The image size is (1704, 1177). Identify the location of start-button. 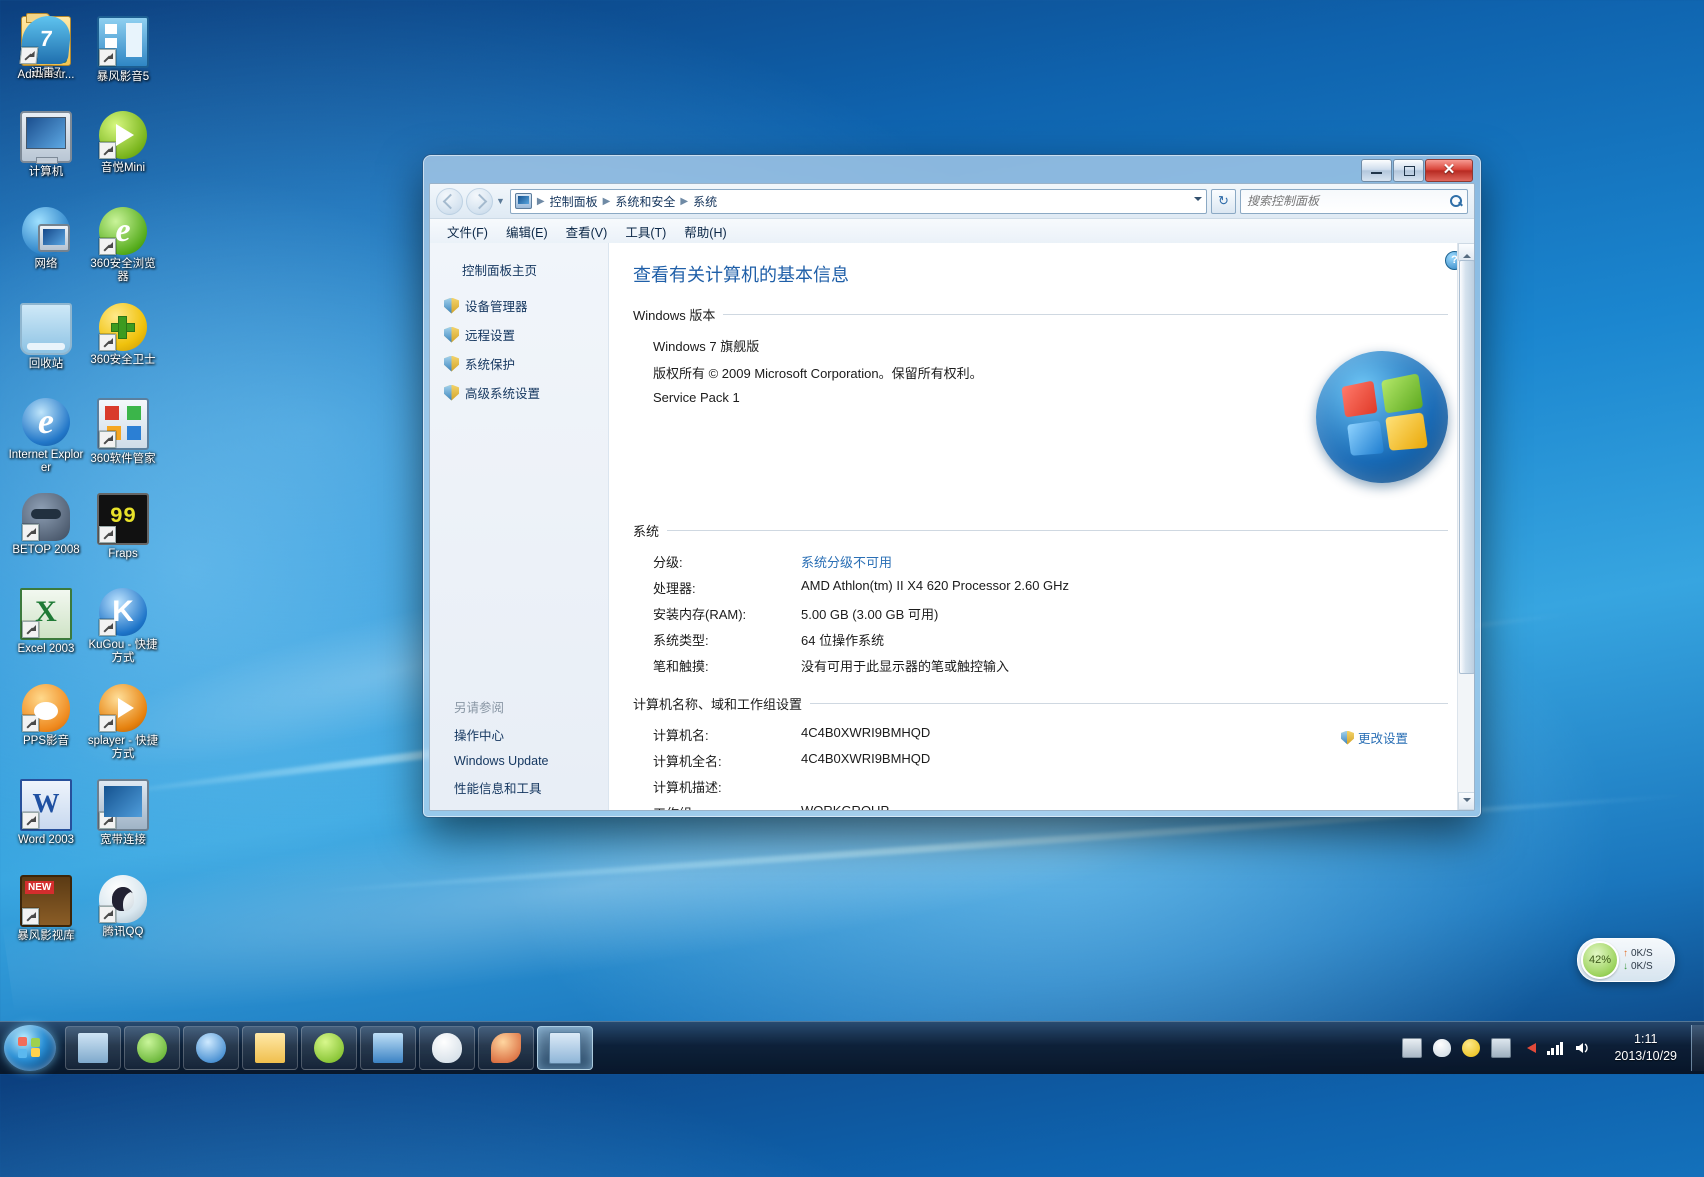
(30, 1048).